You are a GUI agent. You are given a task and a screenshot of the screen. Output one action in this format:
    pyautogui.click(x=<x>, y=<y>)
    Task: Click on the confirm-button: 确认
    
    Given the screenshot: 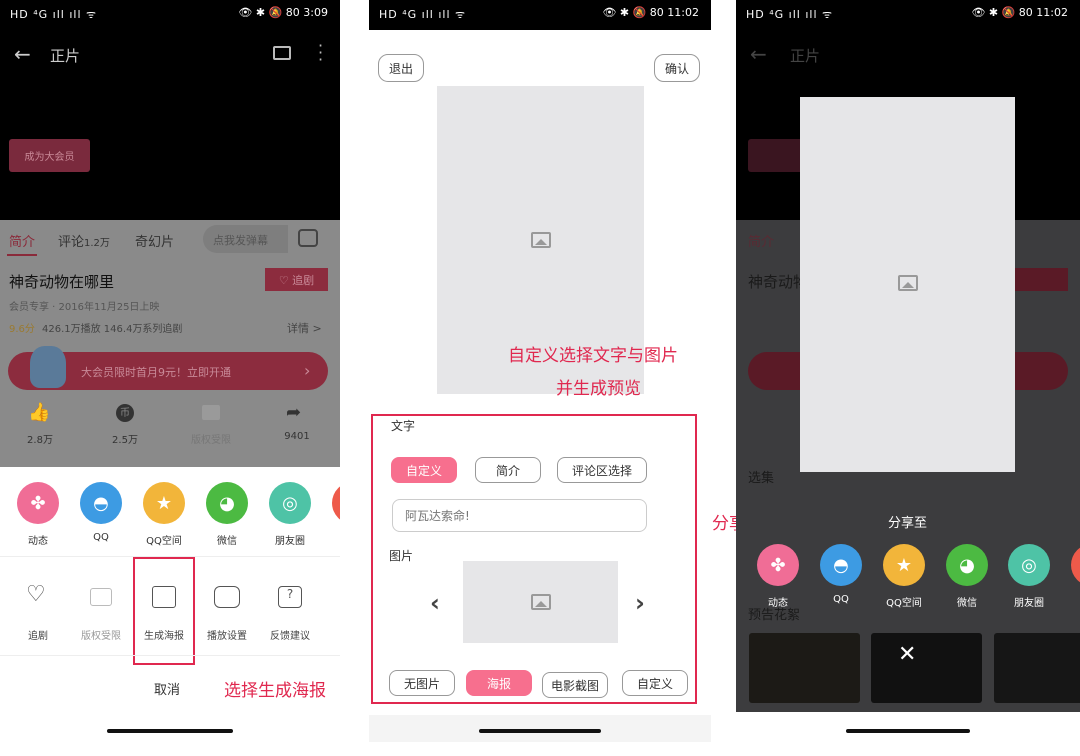 What is the action you would take?
    pyautogui.click(x=677, y=68)
    